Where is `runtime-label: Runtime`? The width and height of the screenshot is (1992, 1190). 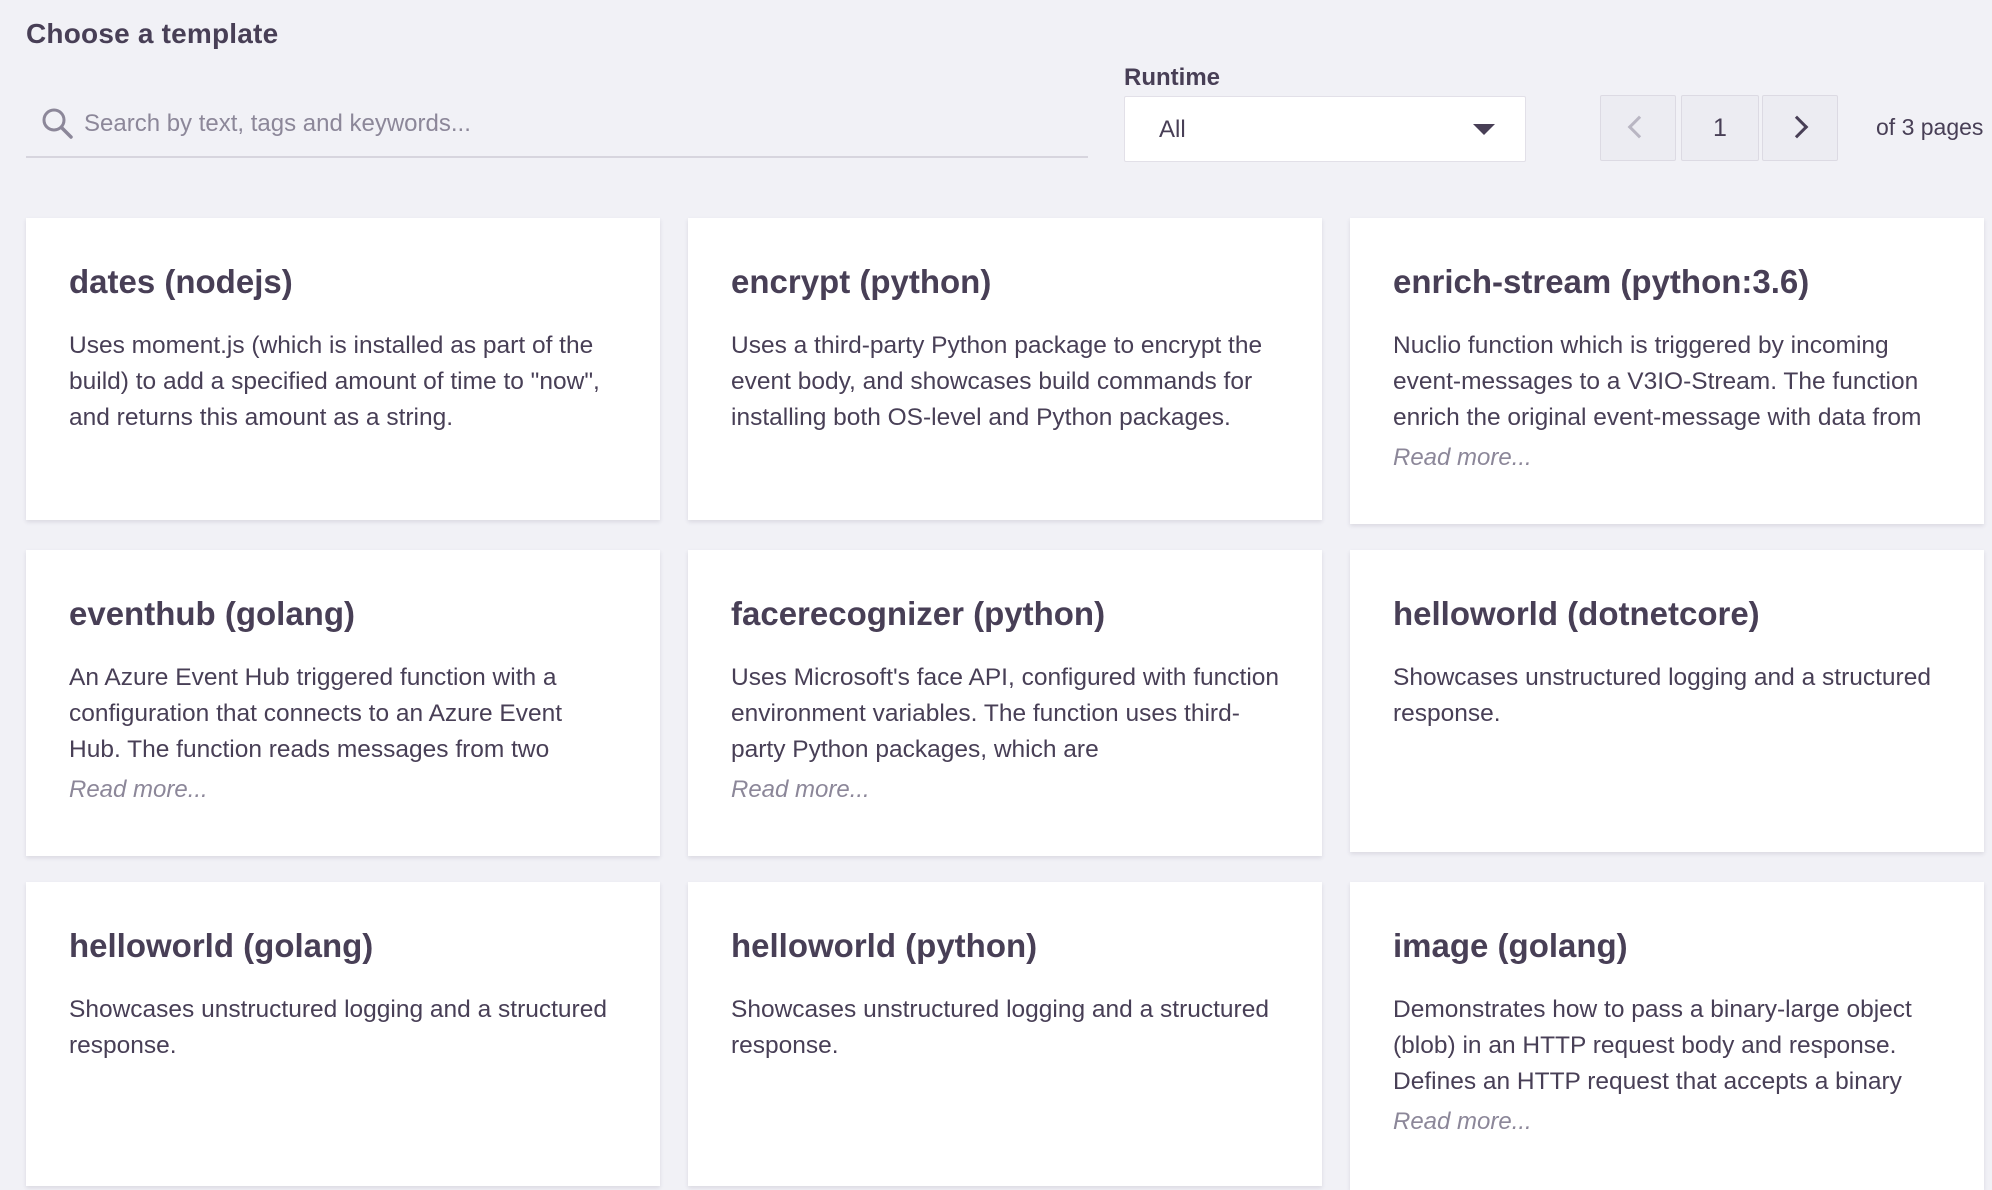
runtime-label: Runtime is located at coordinates (1172, 77).